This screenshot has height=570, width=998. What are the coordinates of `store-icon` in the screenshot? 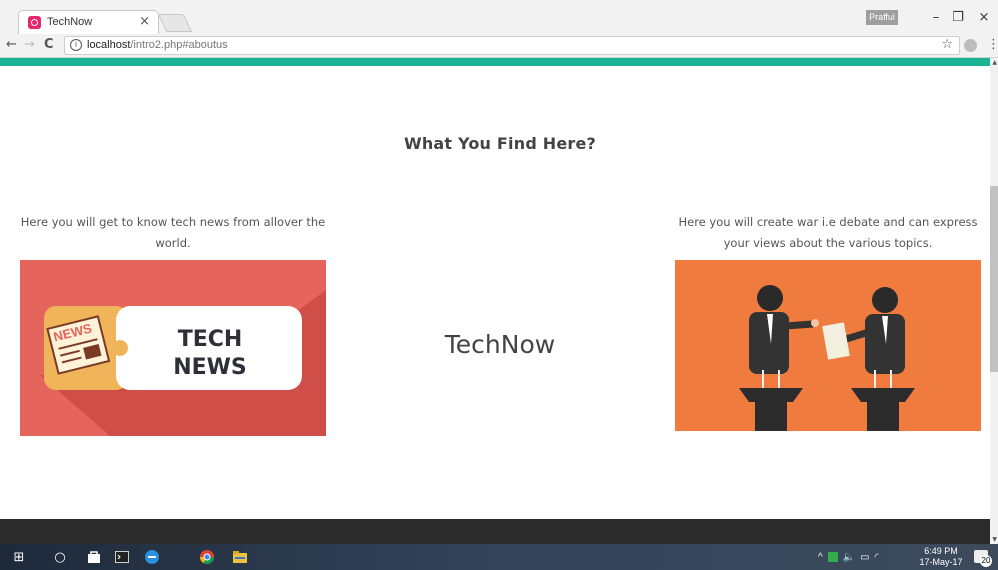 It's located at (94, 557).